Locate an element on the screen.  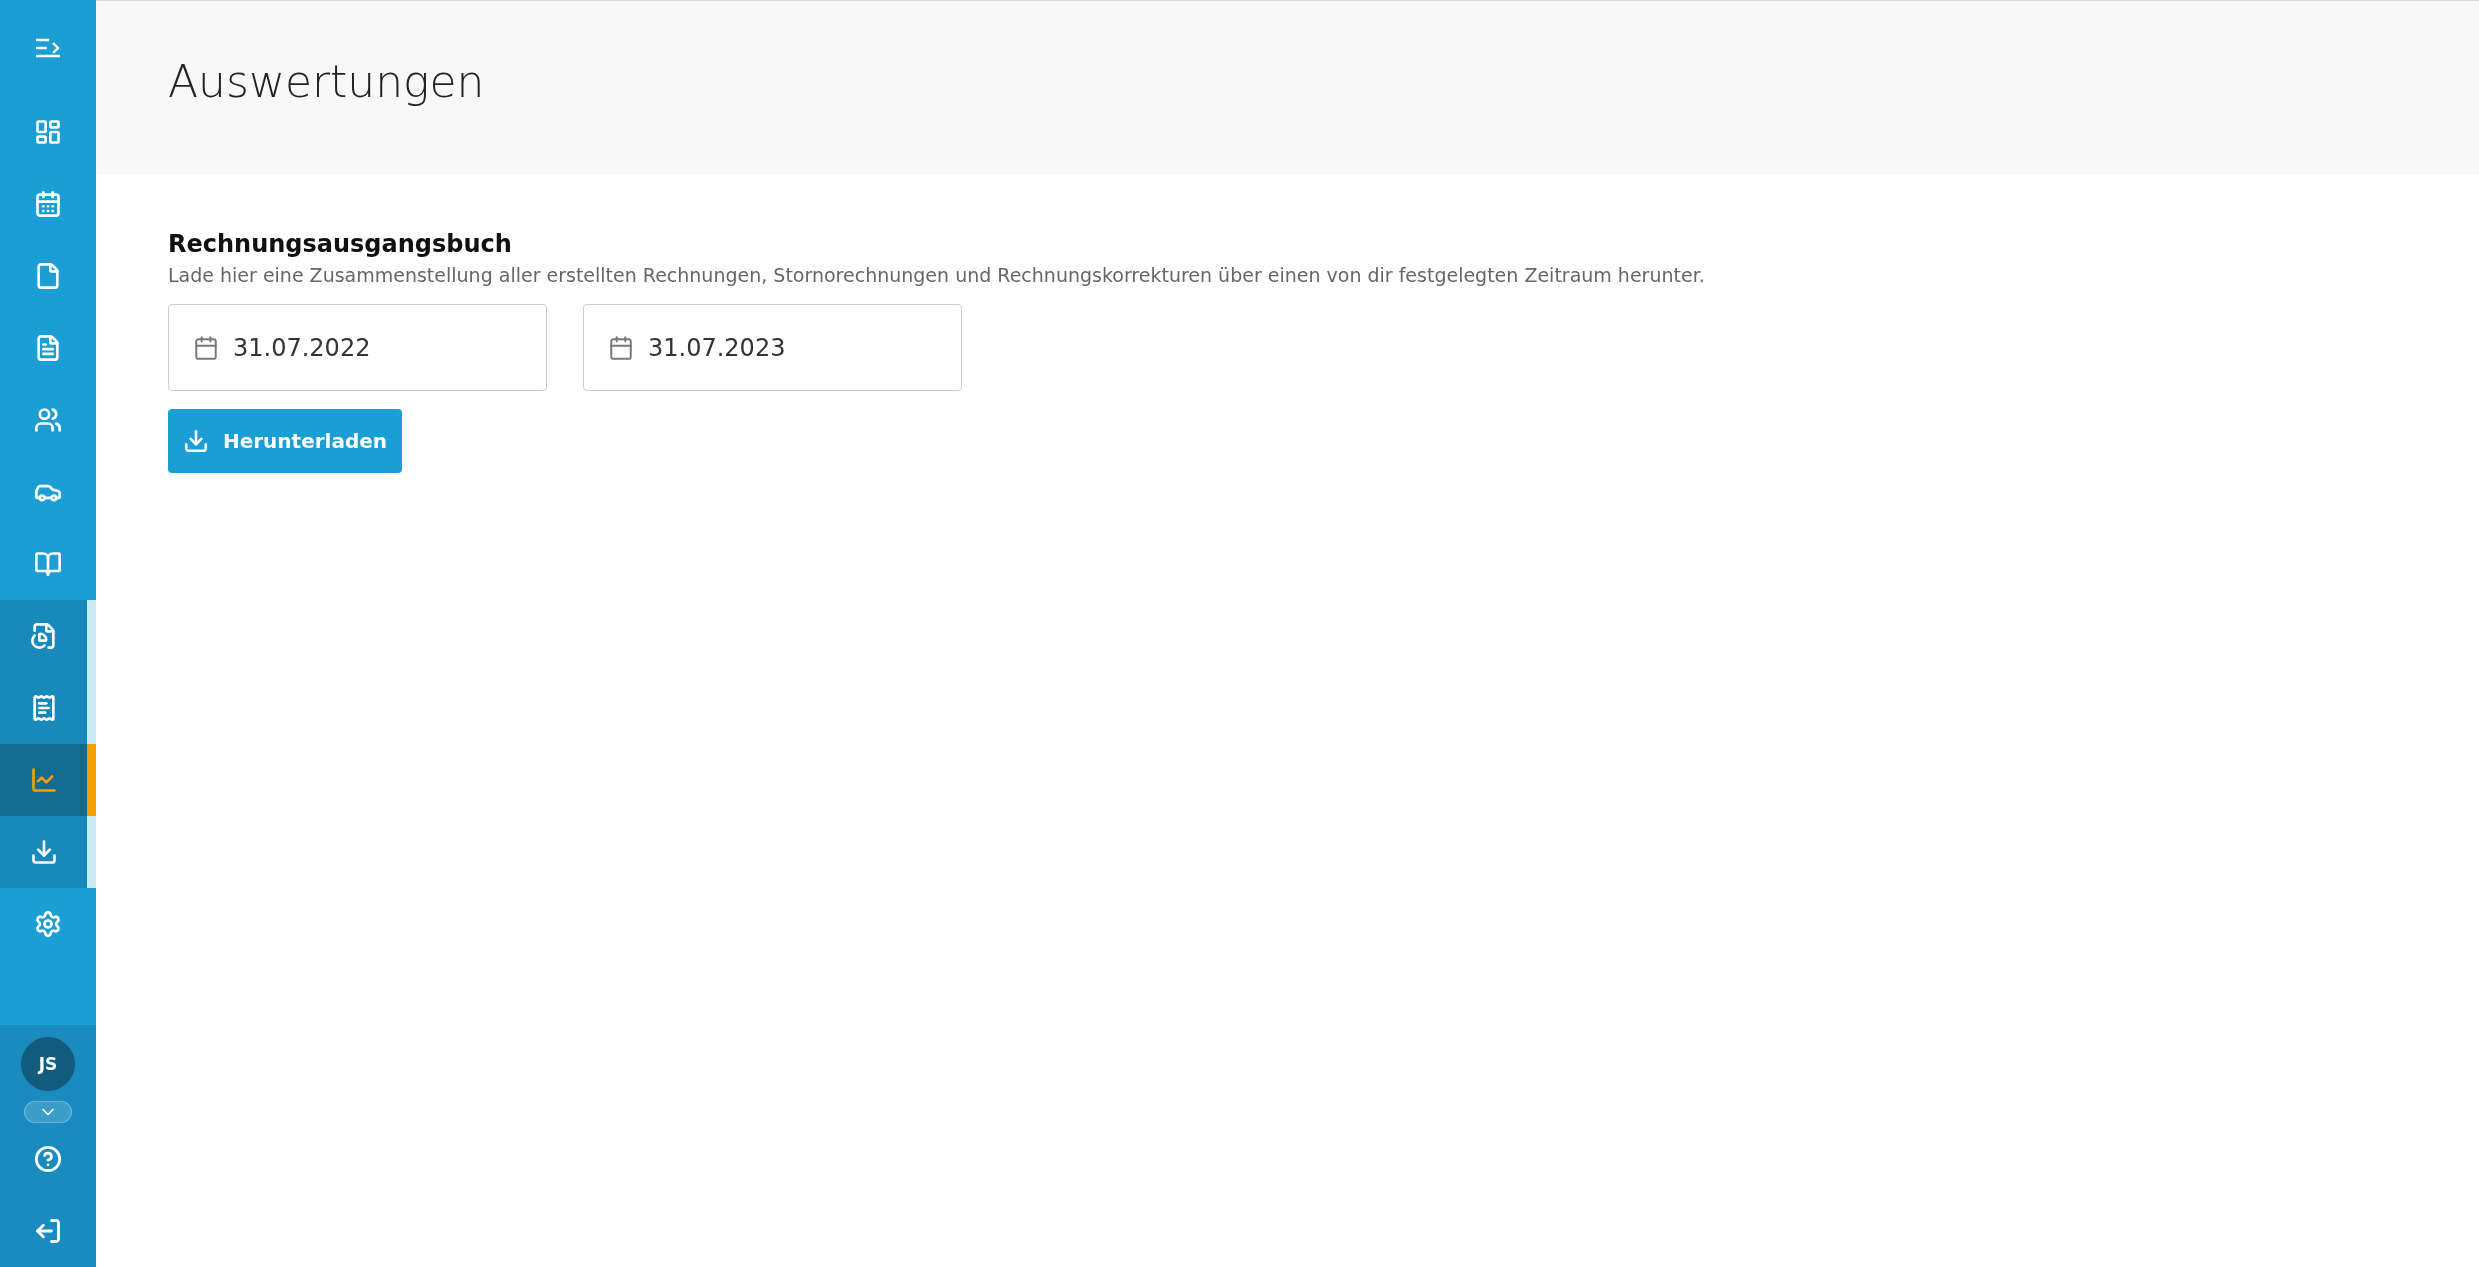
page-title: Auswertungen is located at coordinates (326, 81).